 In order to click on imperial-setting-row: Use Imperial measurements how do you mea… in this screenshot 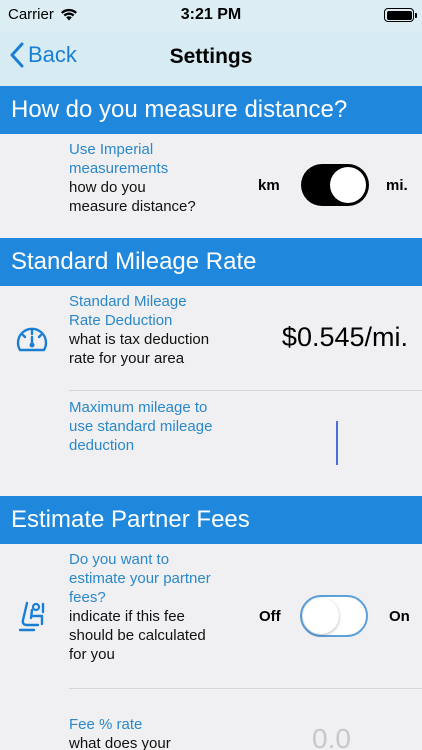, I will do `click(211, 186)`.